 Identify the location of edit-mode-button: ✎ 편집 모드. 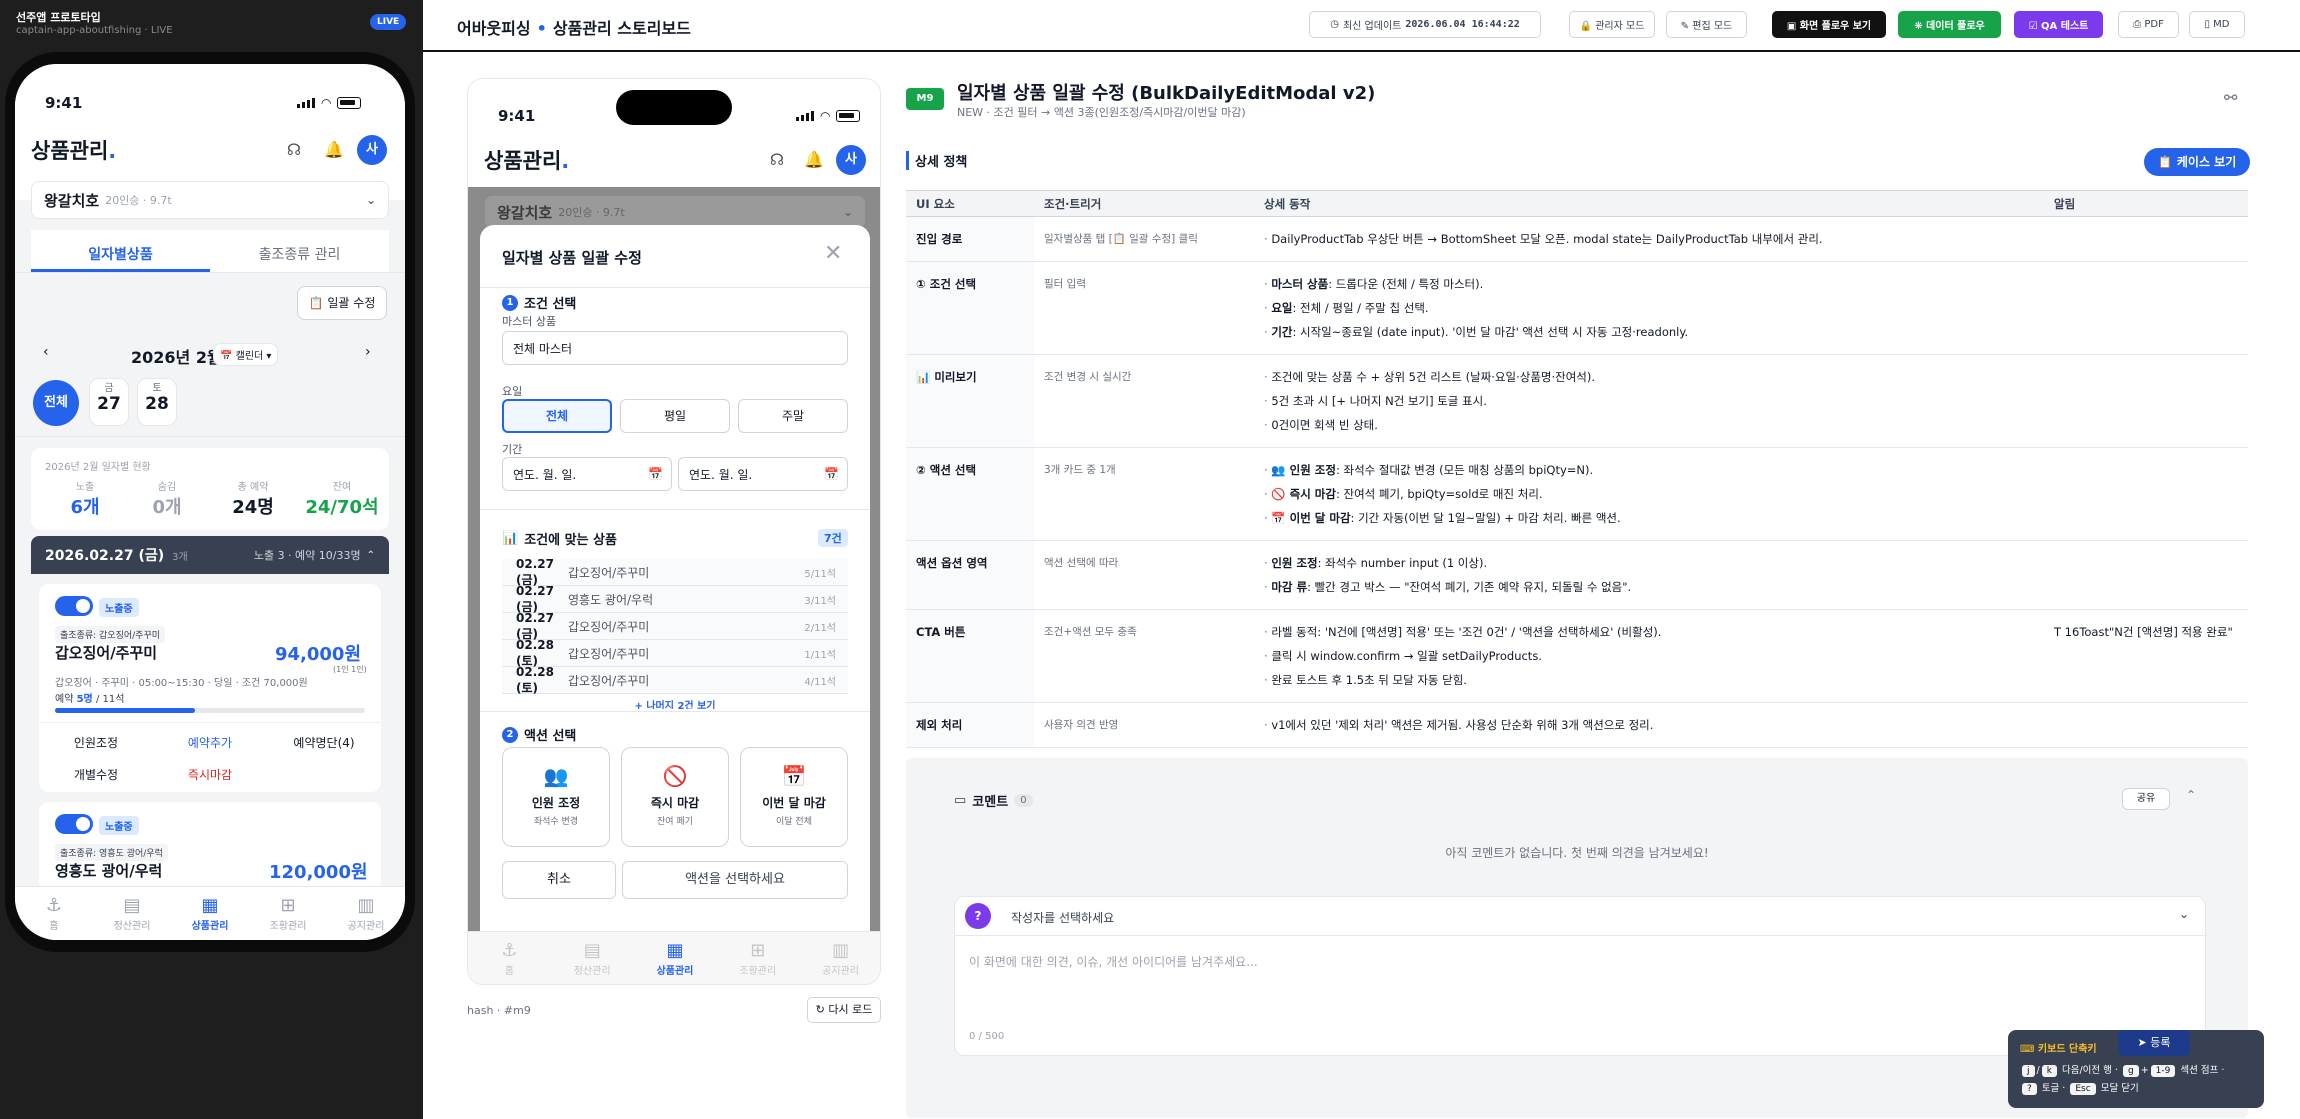
(1706, 24).